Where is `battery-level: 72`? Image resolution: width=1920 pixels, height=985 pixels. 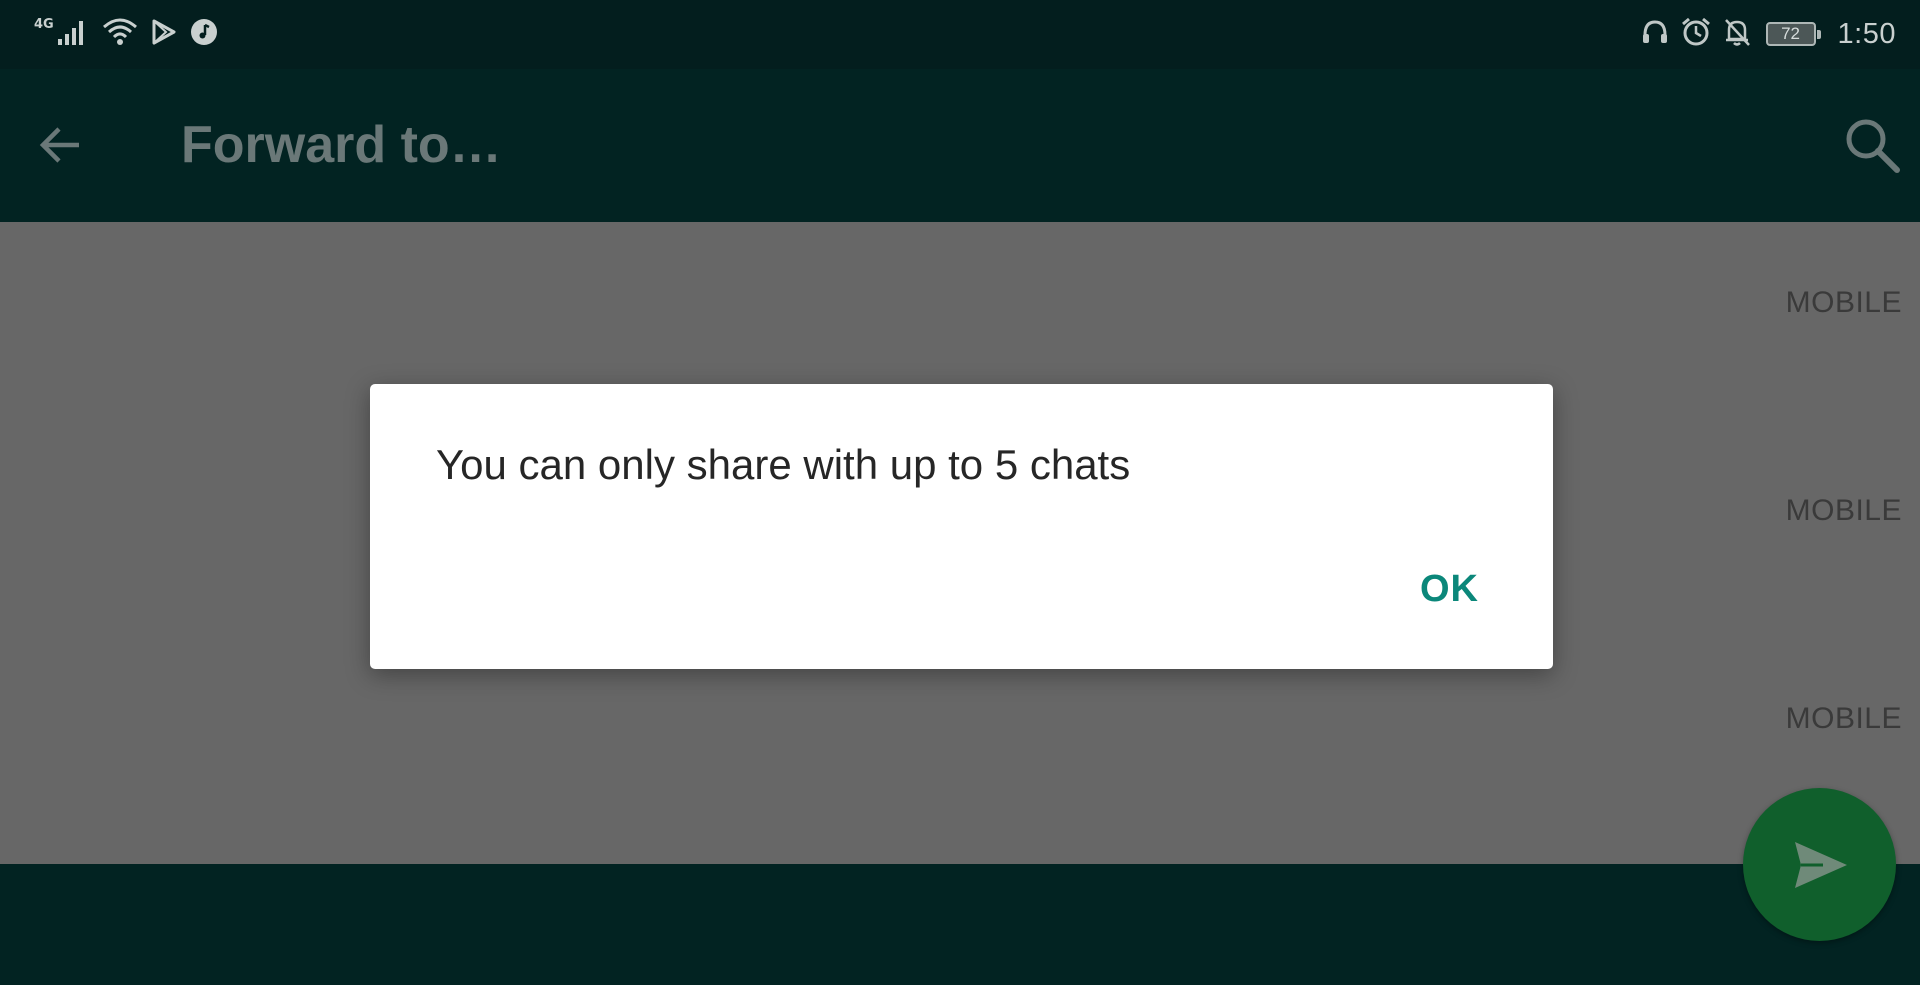 battery-level: 72 is located at coordinates (1790, 33).